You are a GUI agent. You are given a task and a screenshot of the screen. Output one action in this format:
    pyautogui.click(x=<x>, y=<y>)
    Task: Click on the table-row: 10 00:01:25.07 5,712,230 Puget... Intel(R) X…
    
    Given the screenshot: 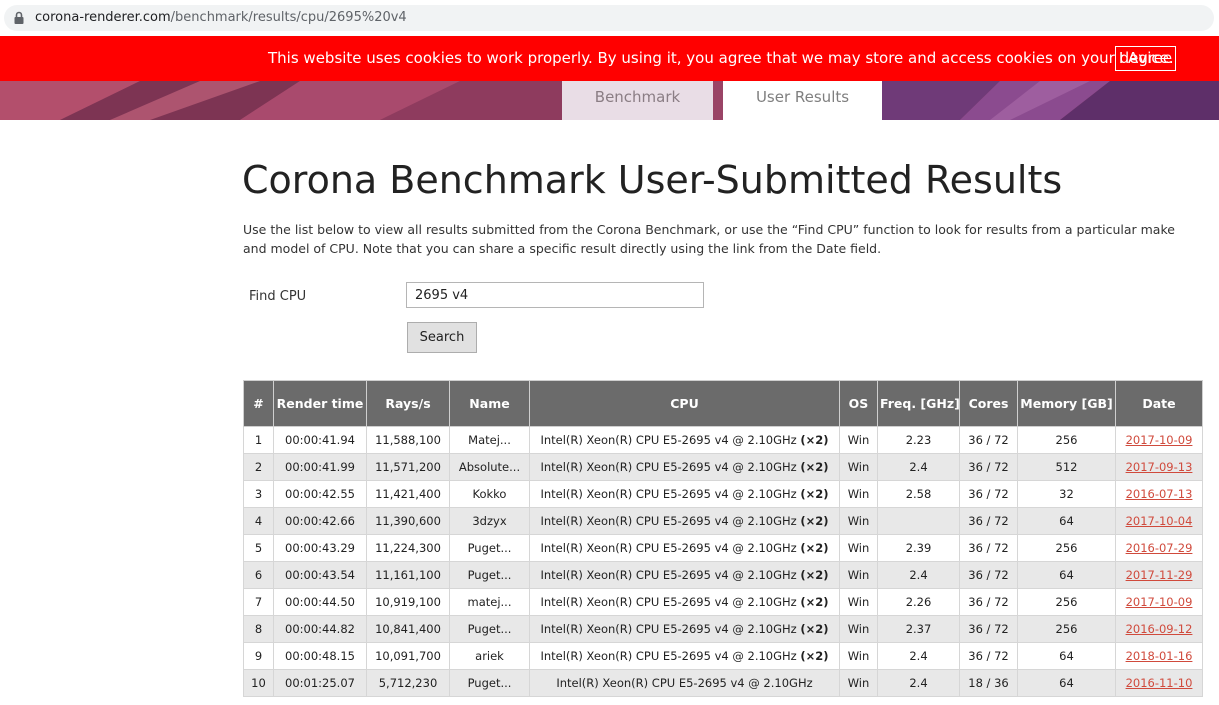 What is the action you would take?
    pyautogui.click(x=723, y=683)
    